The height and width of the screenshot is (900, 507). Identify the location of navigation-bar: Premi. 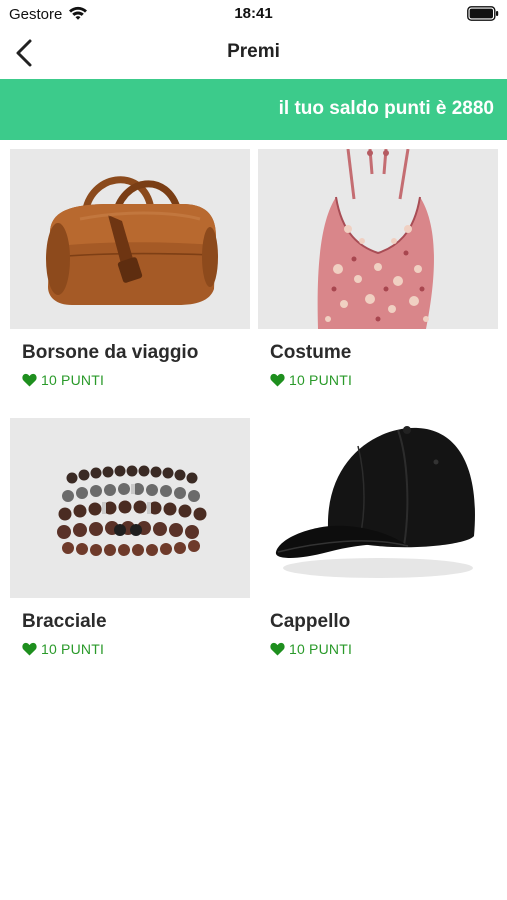
(253, 53).